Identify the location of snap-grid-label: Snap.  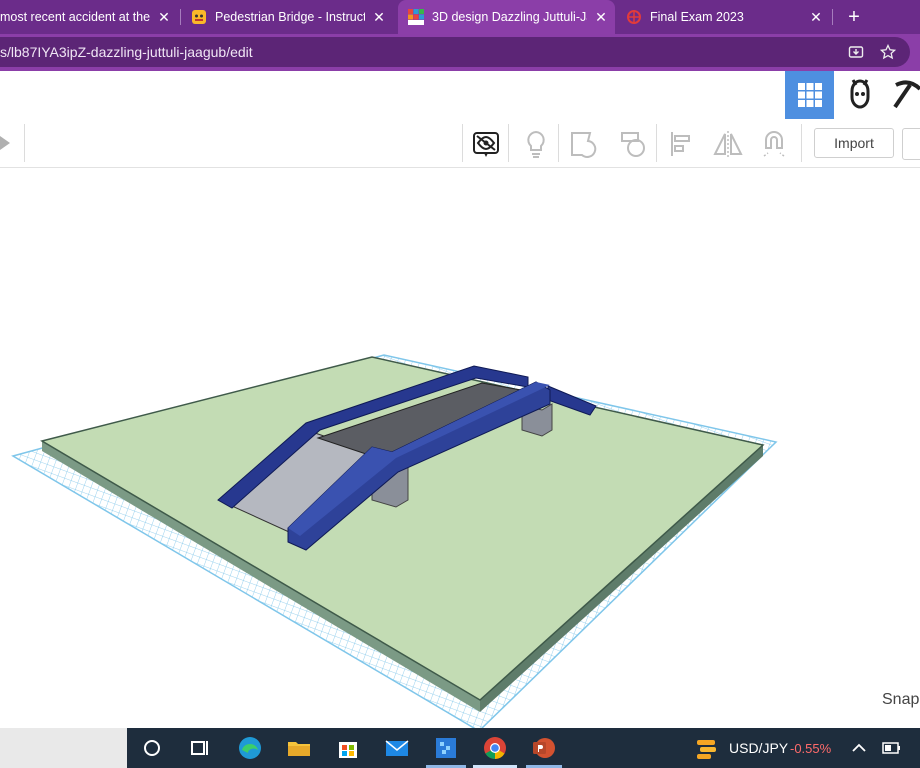
(900, 700).